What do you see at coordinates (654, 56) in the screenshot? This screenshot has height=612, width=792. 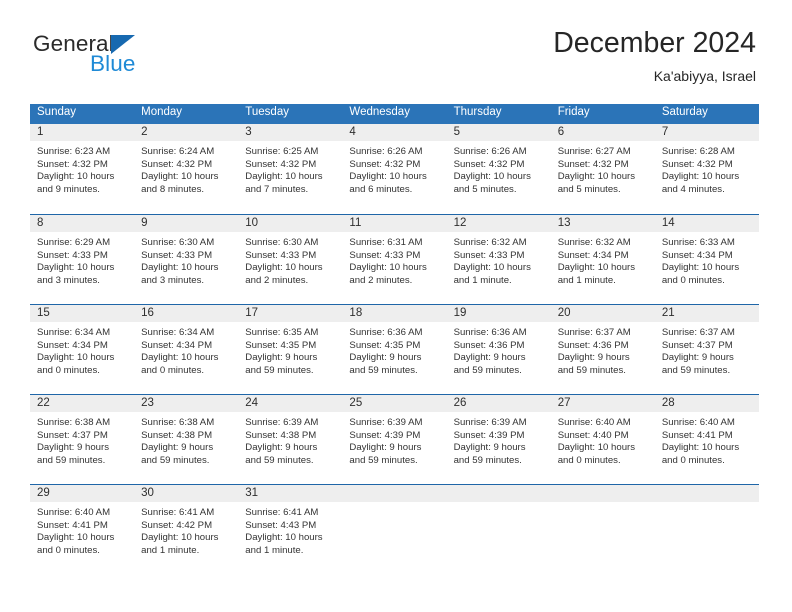 I see `title-block: December 2024 Ka'abiyya, Israel` at bounding box center [654, 56].